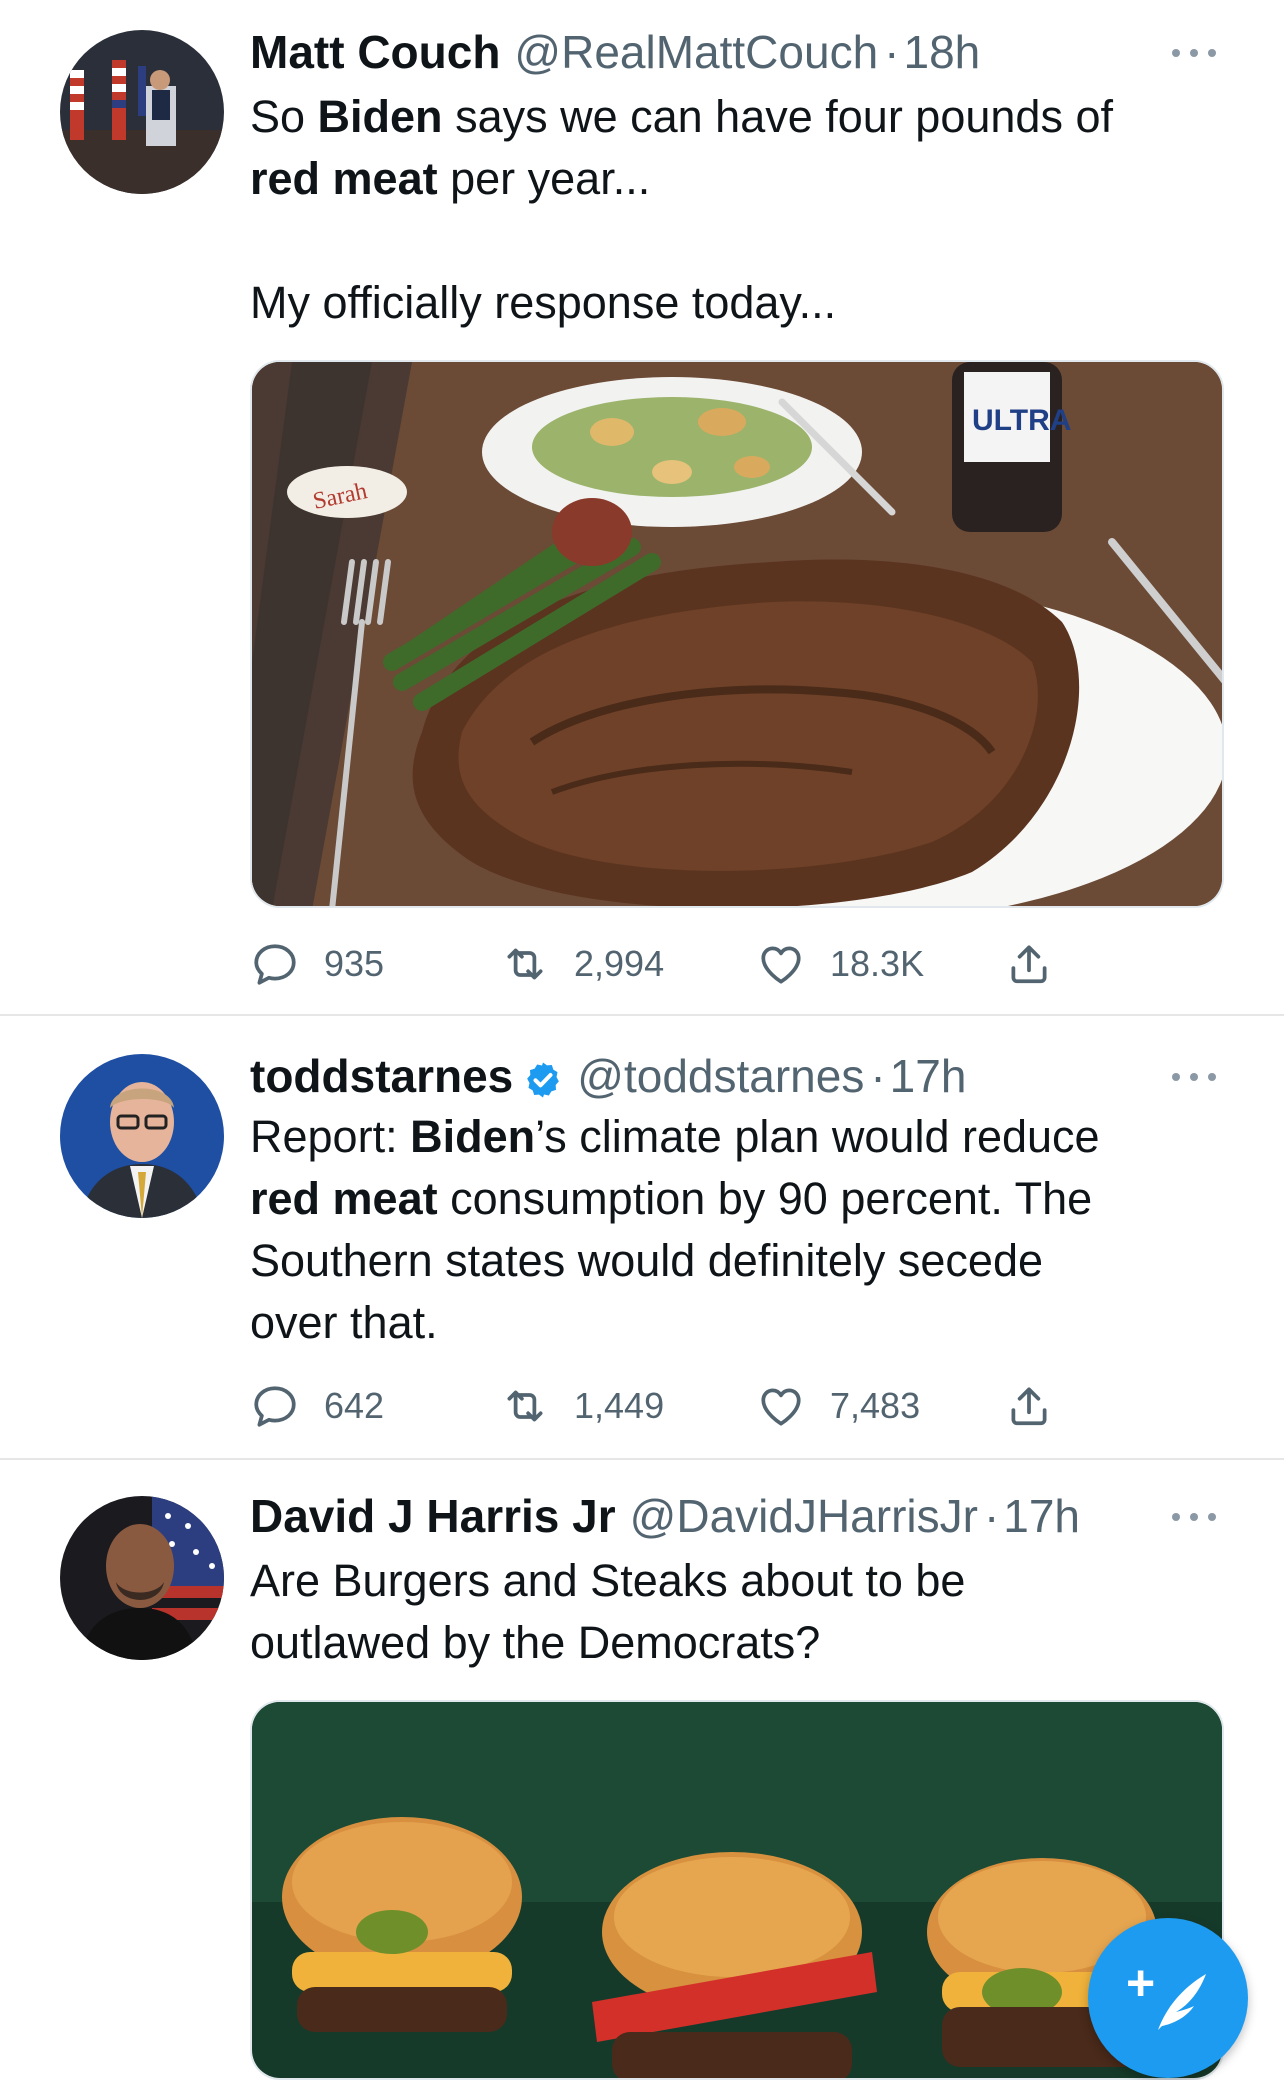 This screenshot has height=2080, width=1284. Describe the element at coordinates (535, 1642) in the screenshot. I see `tweet-text-line: outlawed by the Democrats?` at that location.